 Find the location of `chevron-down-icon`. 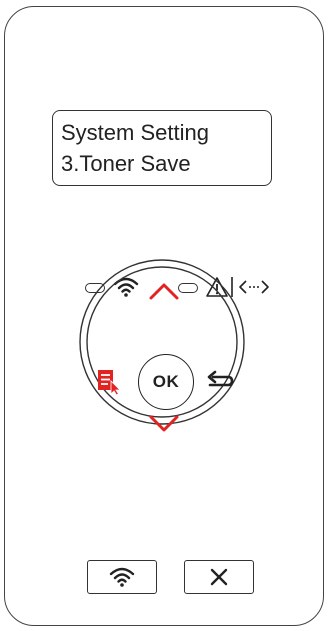

chevron-down-icon is located at coordinates (164, 423).